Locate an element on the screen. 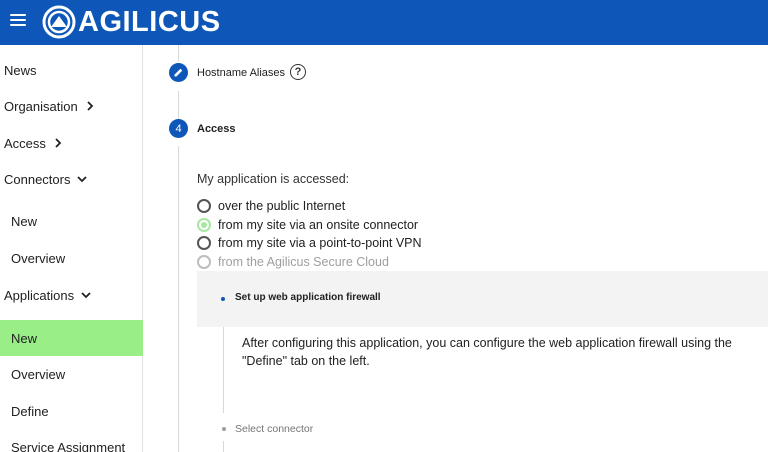 The image size is (768, 452). sidebar-item-label: Define is located at coordinates (30, 411).